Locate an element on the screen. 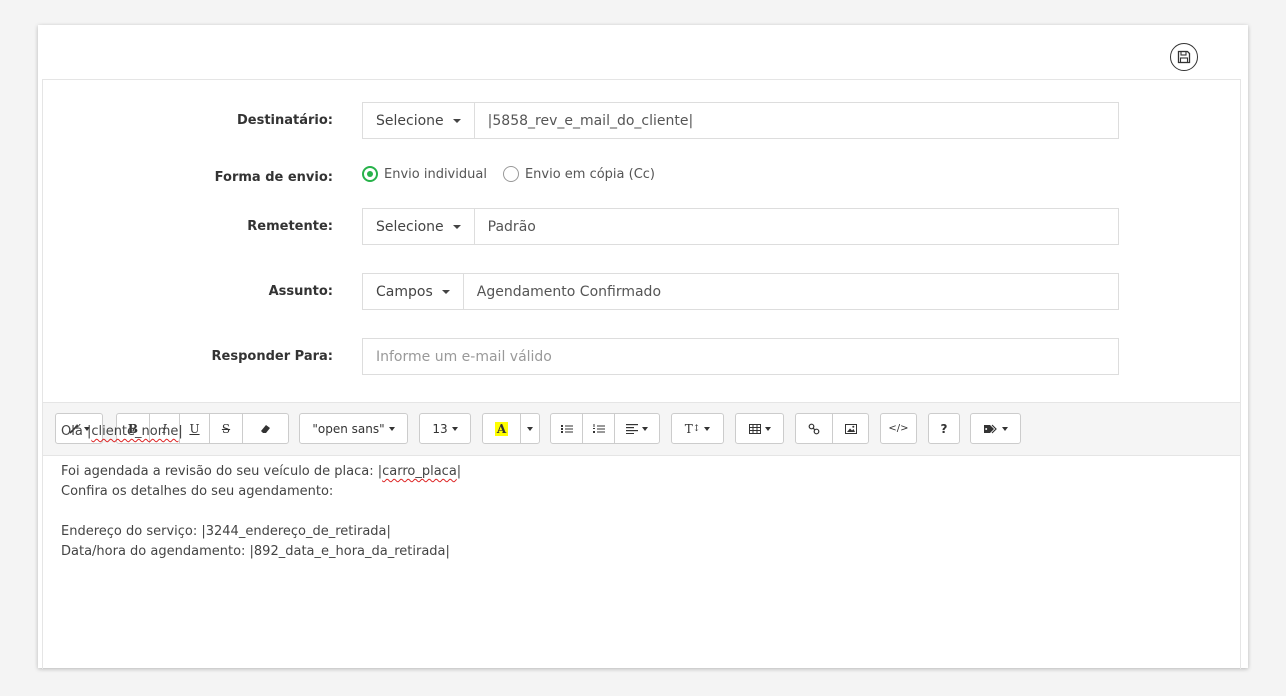  forma-envio-radio-group: Envio individual Envio em cópia (Cc) is located at coordinates (516, 174).